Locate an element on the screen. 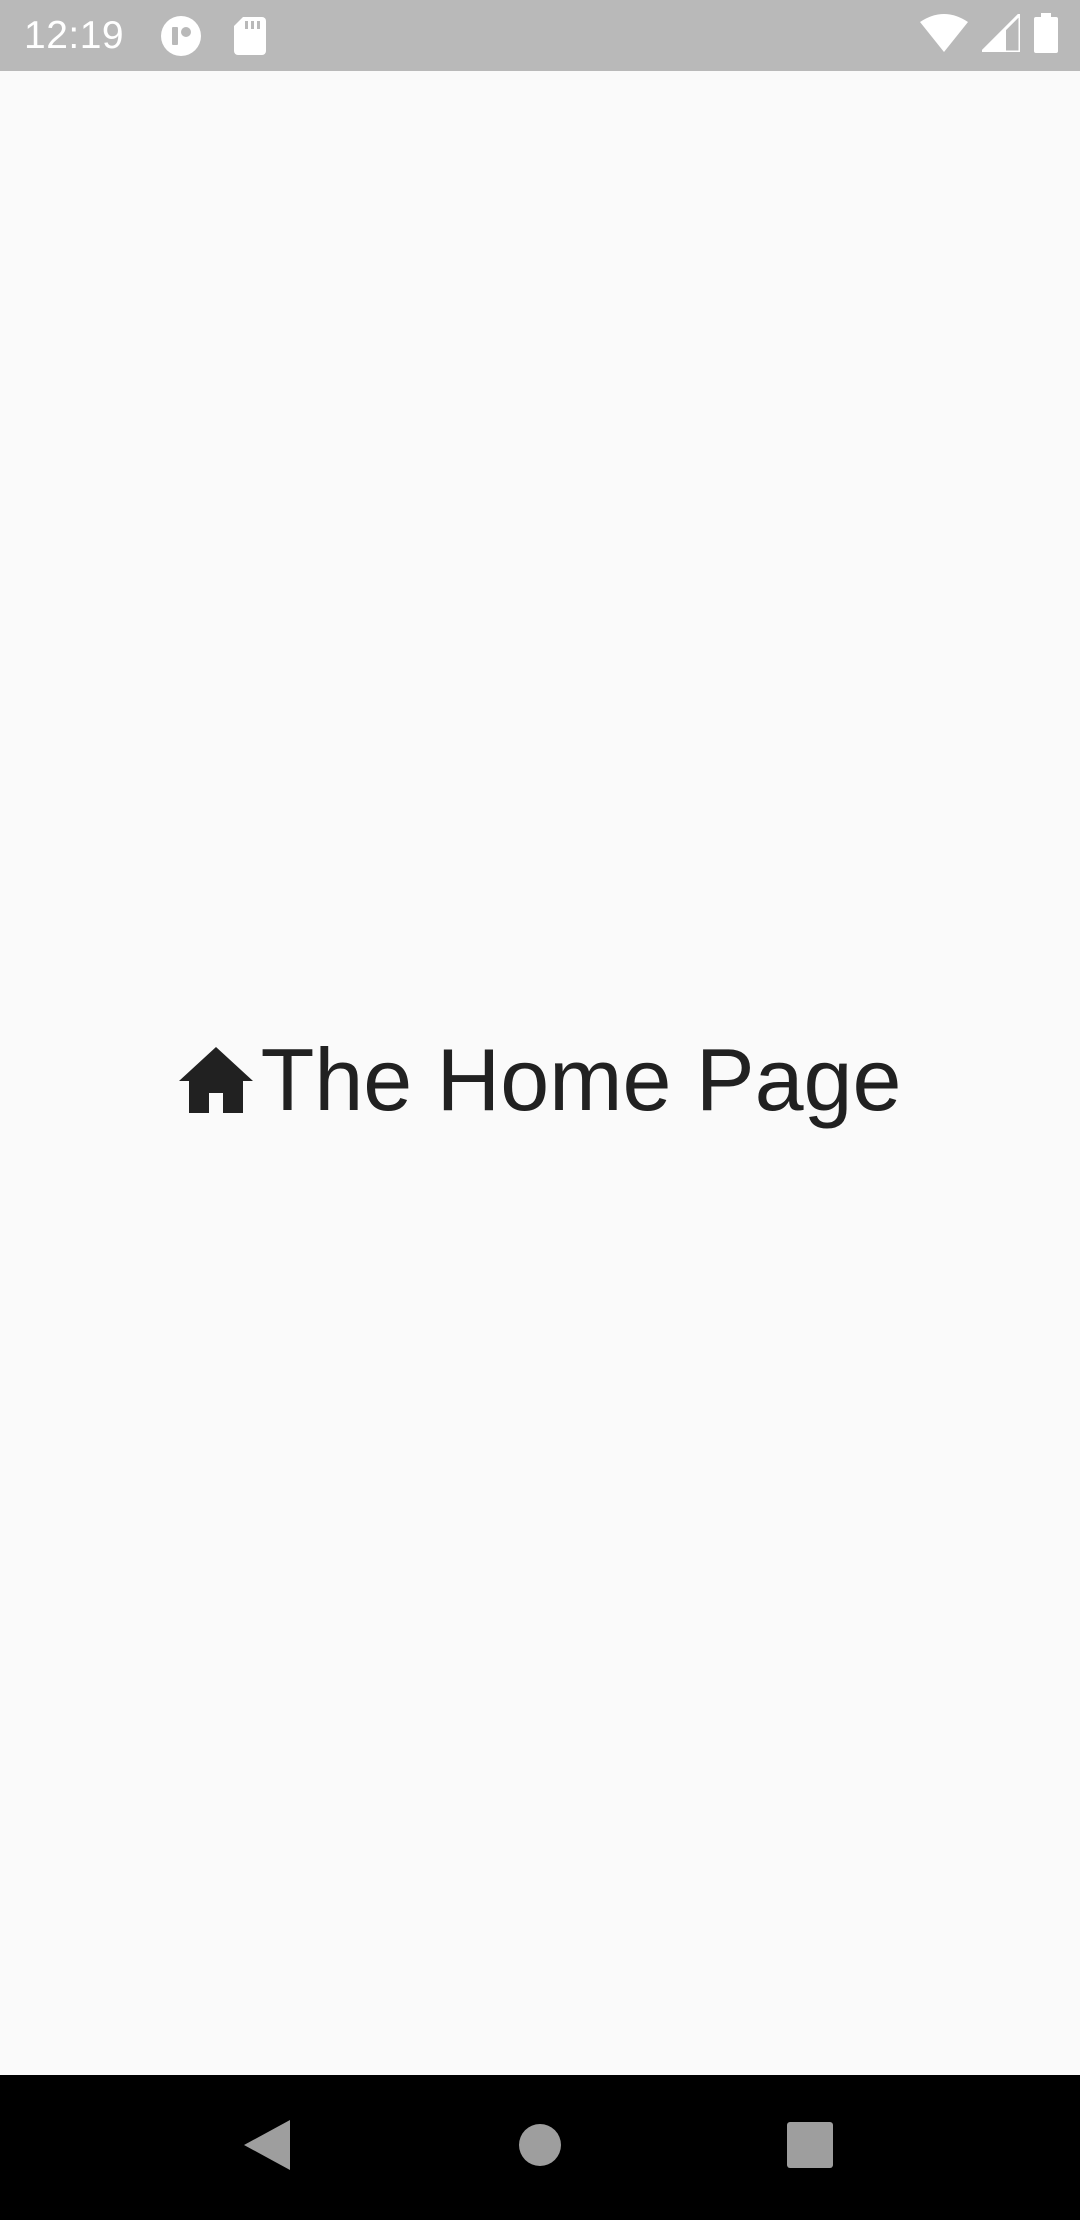 This screenshot has width=1080, height=2220. status-time: 12:19 is located at coordinates (74, 35).